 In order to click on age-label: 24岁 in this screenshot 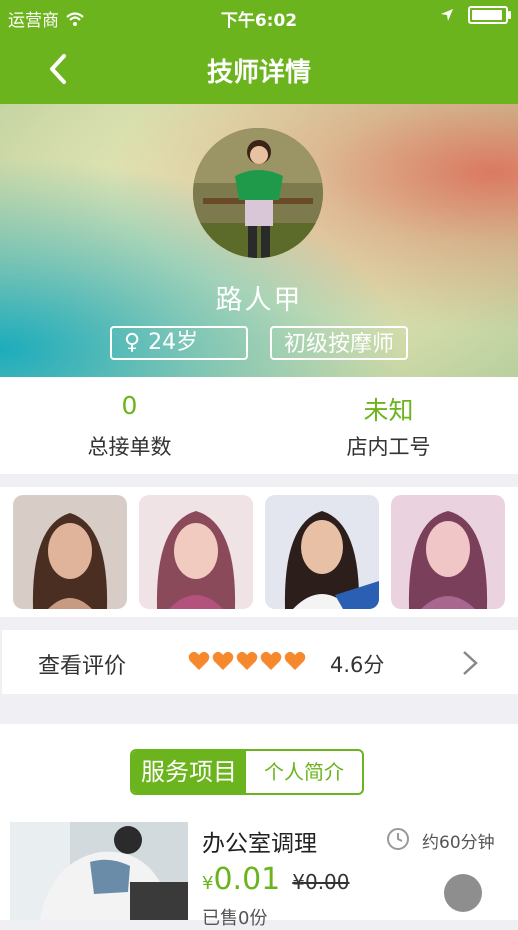, I will do `click(173, 342)`.